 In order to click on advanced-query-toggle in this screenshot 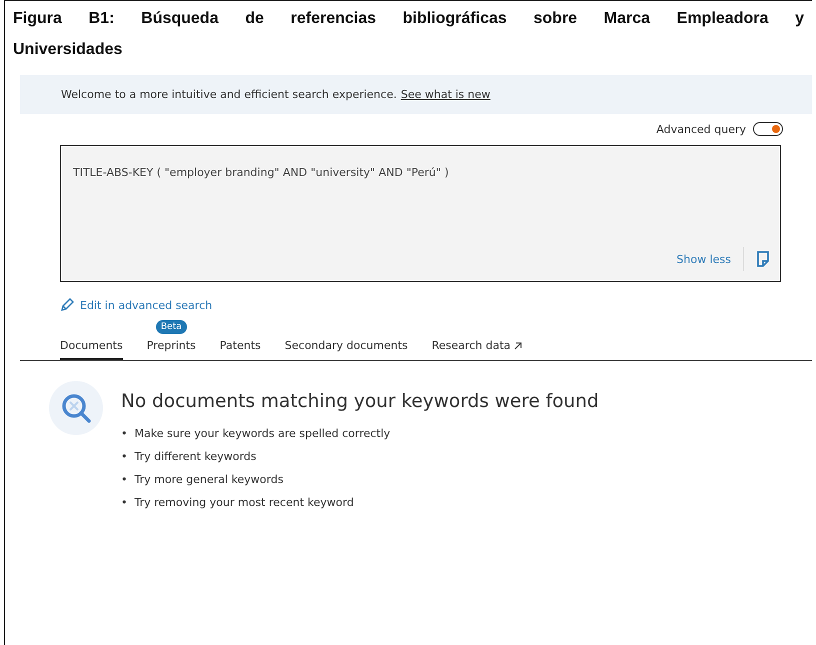, I will do `click(768, 129)`.